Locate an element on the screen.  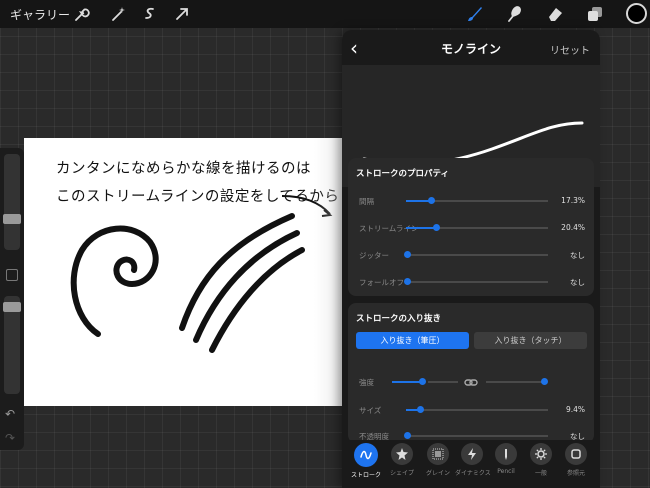
grain-icon is located at coordinates (438, 454).